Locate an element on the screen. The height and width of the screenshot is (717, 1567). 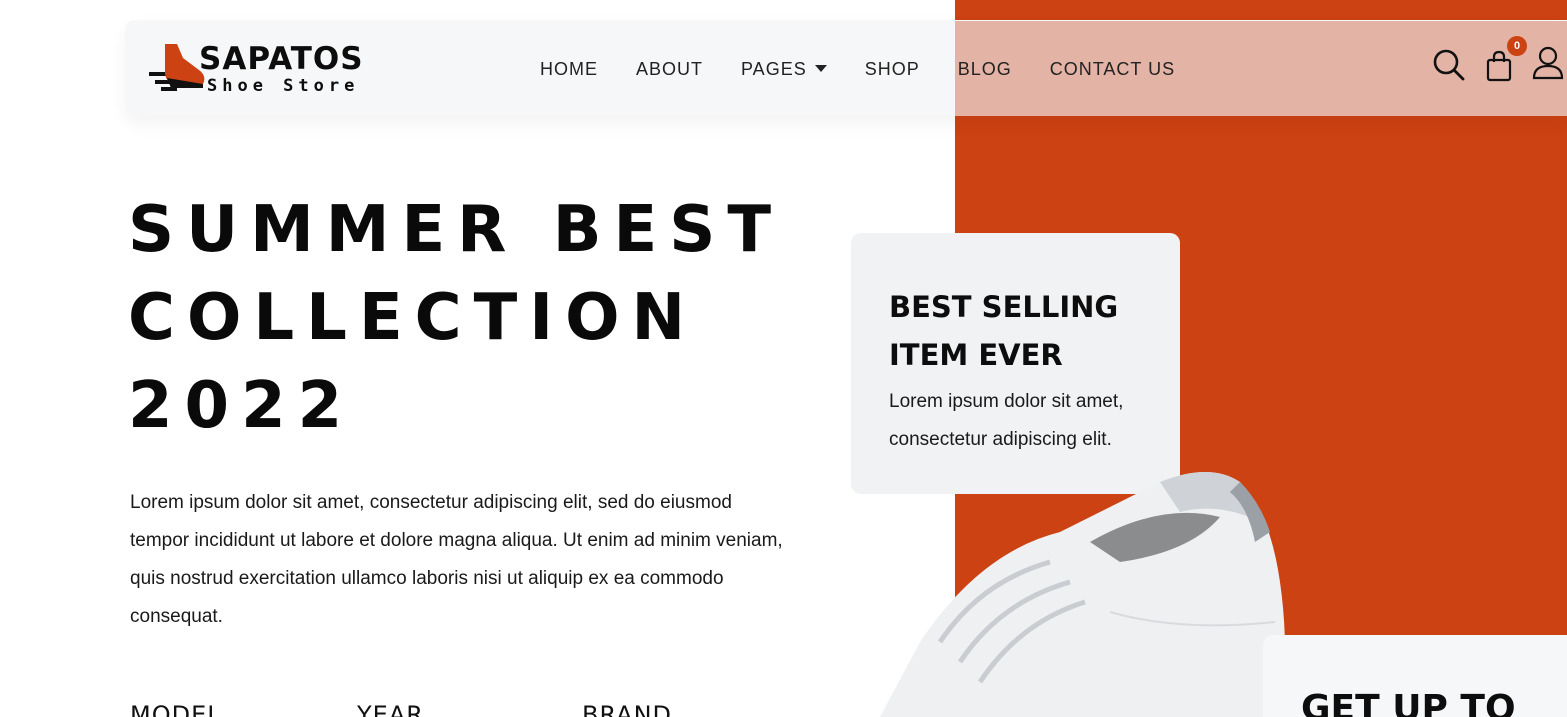
nav-home: HOME is located at coordinates (569, 69).